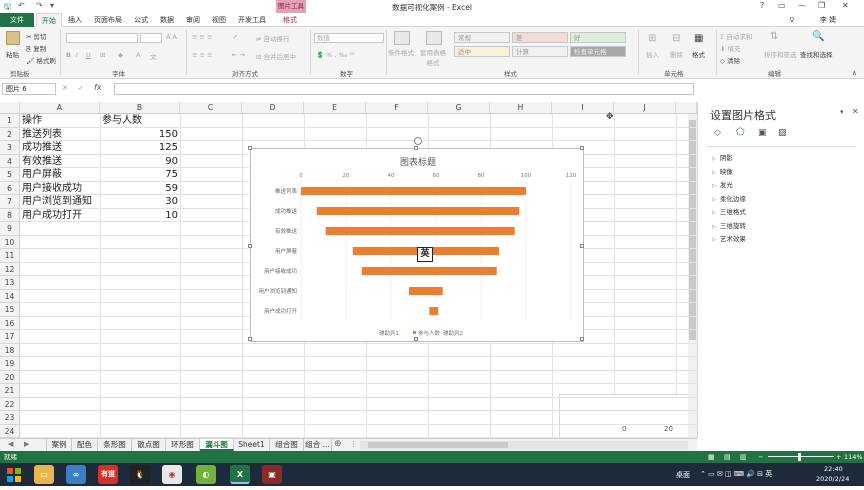  What do you see at coordinates (10, 444) in the screenshot?
I see `prev-sheet-icon: ◀` at bounding box center [10, 444].